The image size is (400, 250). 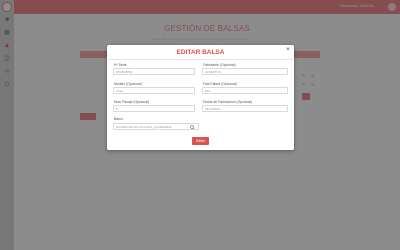 What do you see at coordinates (154, 108) in the screenshot?
I see `num-people-field: 6` at bounding box center [154, 108].